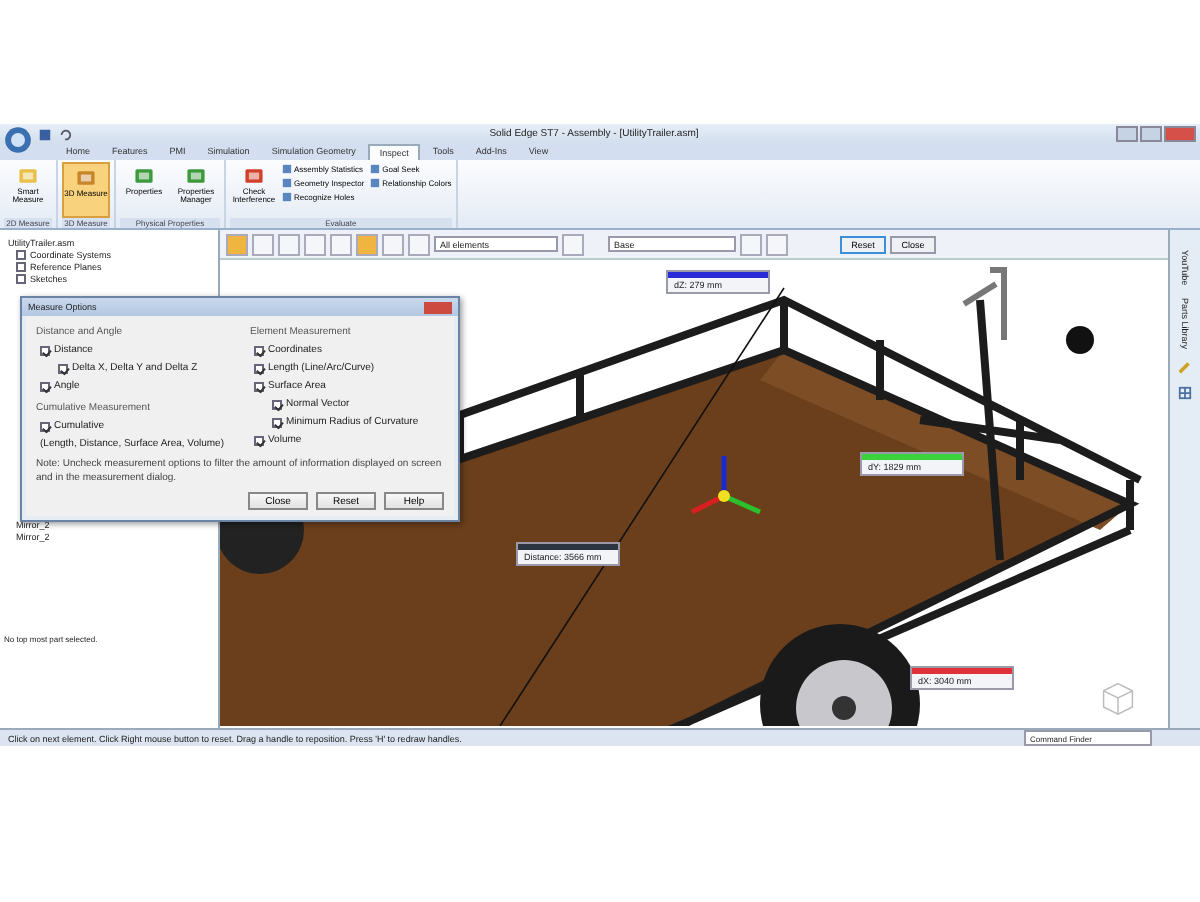 This screenshot has height=902, width=1200. What do you see at coordinates (65, 134) in the screenshot?
I see `undo-icon` at bounding box center [65, 134].